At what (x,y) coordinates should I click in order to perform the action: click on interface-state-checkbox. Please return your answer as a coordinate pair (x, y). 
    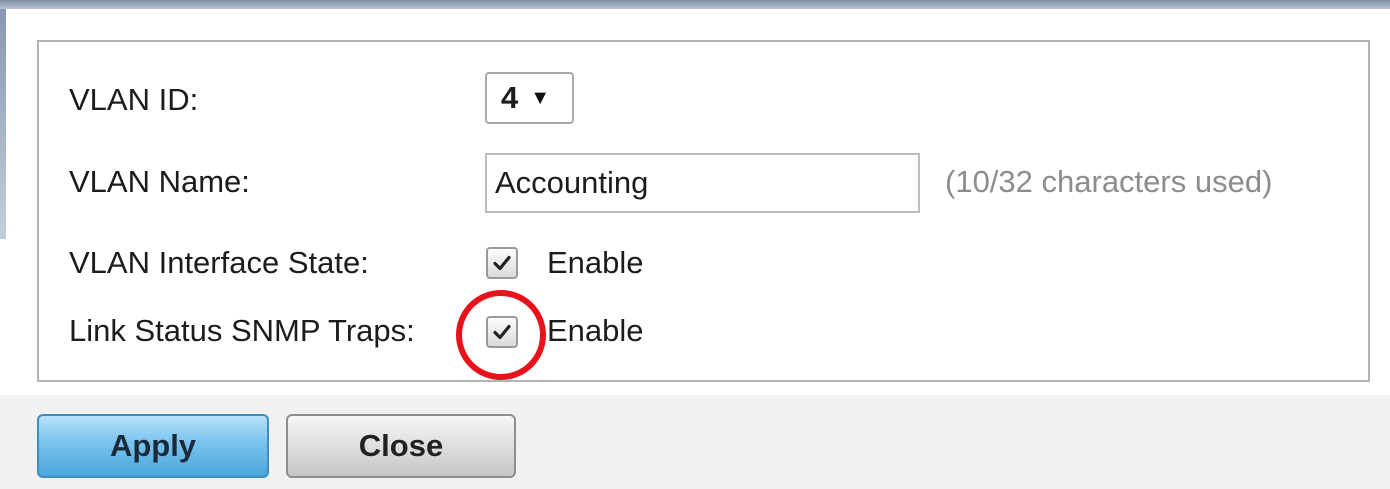
    Looking at the image, I should click on (502, 263).